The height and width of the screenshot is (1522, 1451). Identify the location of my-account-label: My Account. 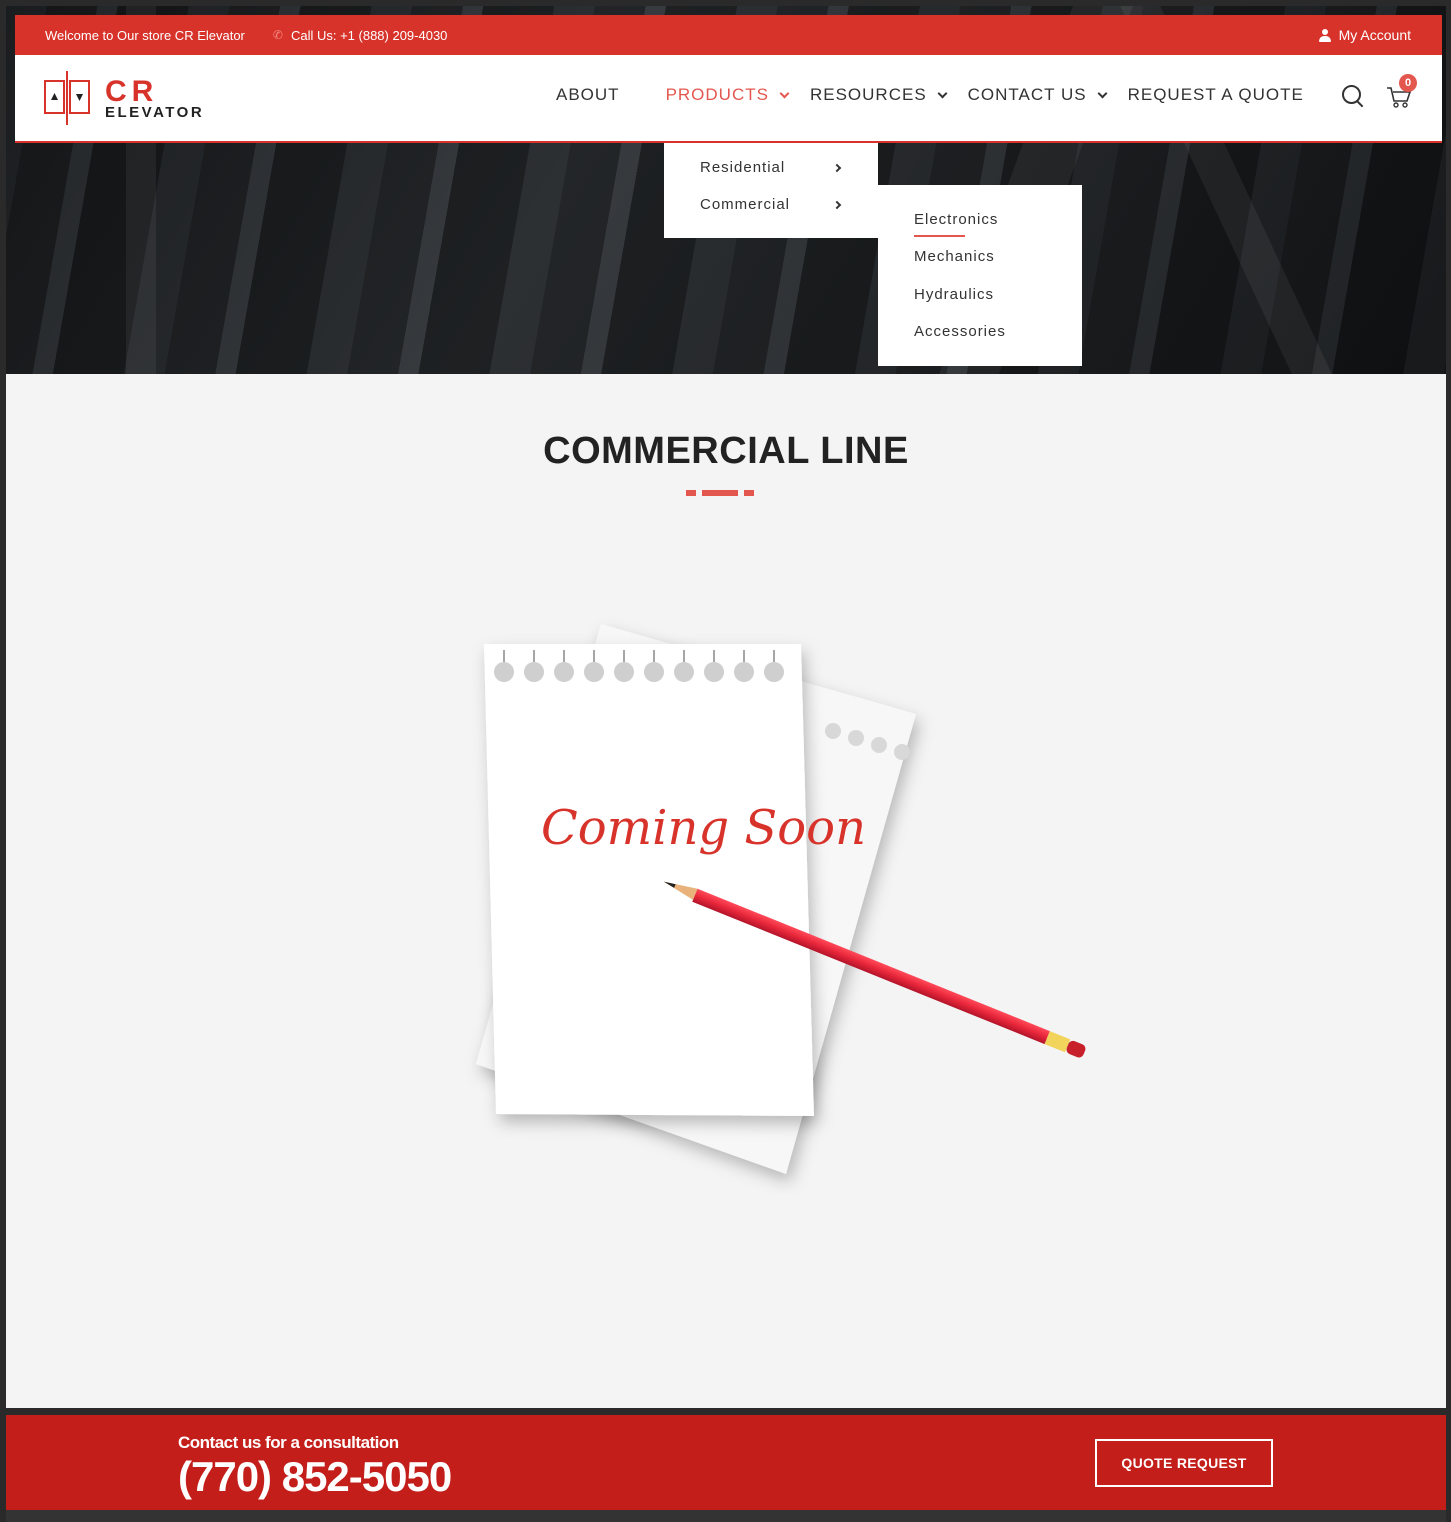
(1374, 35).